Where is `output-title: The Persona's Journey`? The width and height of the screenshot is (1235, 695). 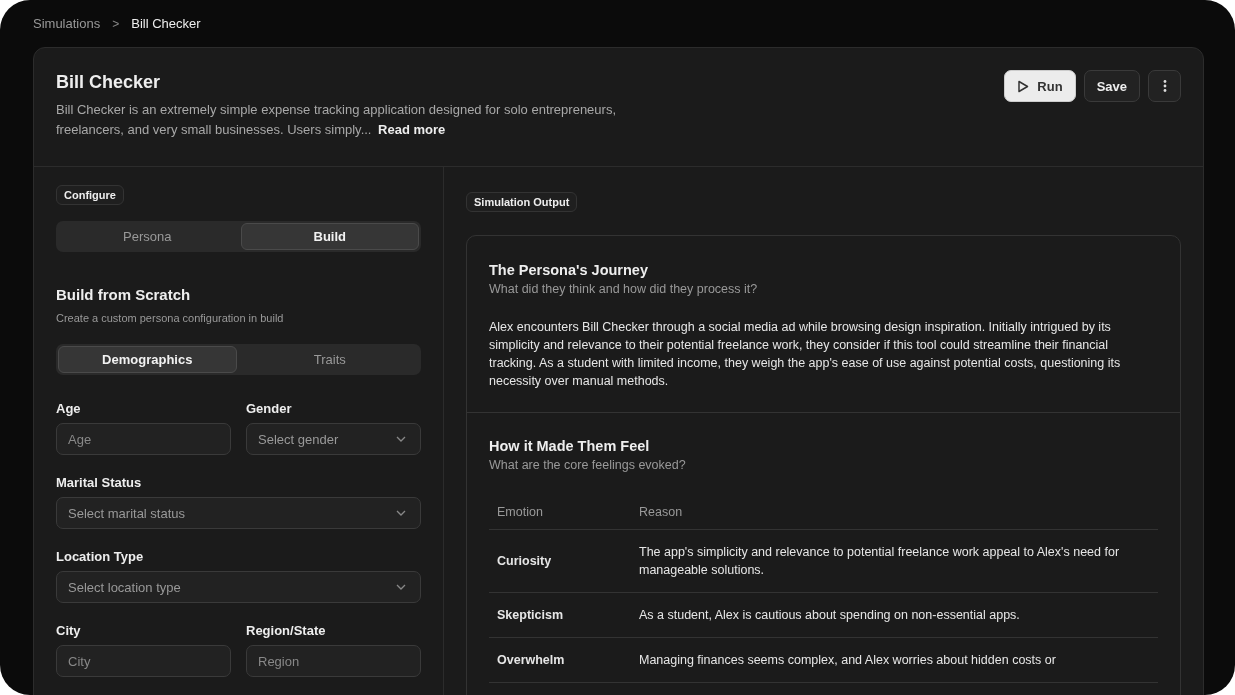
output-title: The Persona's Journey is located at coordinates (569, 270).